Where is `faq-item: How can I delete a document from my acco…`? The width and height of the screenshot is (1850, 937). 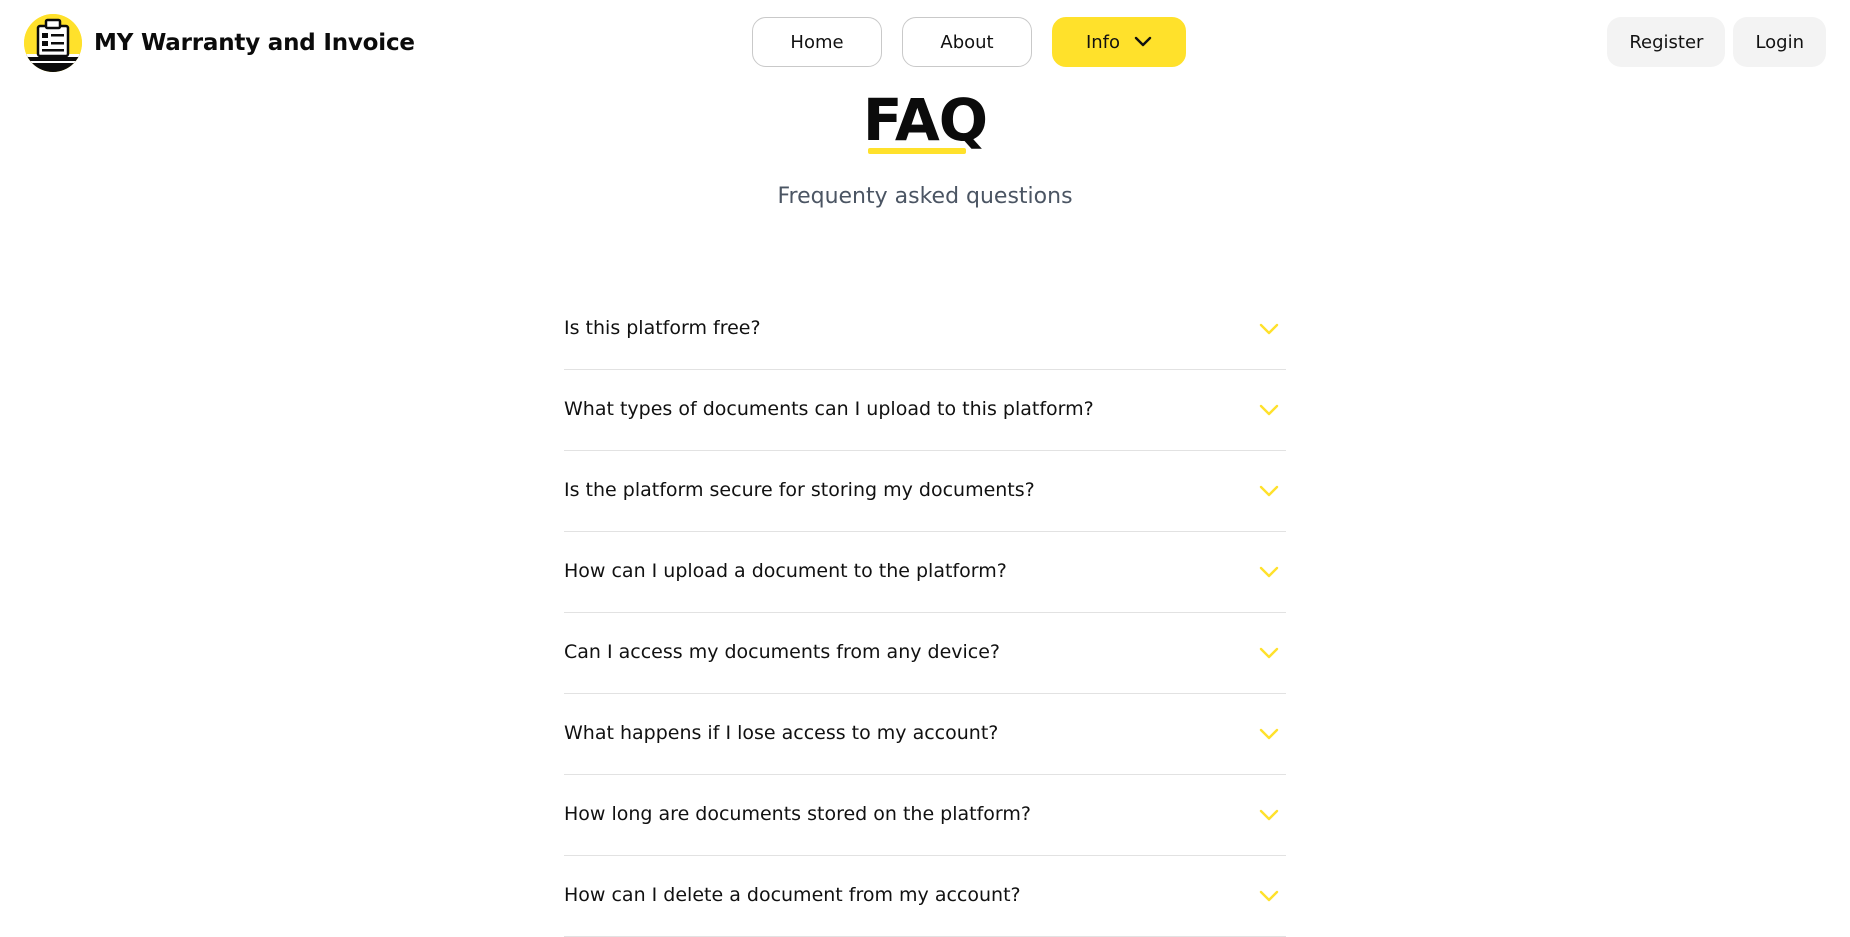 faq-item: How can I delete a document from my acco… is located at coordinates (925, 896).